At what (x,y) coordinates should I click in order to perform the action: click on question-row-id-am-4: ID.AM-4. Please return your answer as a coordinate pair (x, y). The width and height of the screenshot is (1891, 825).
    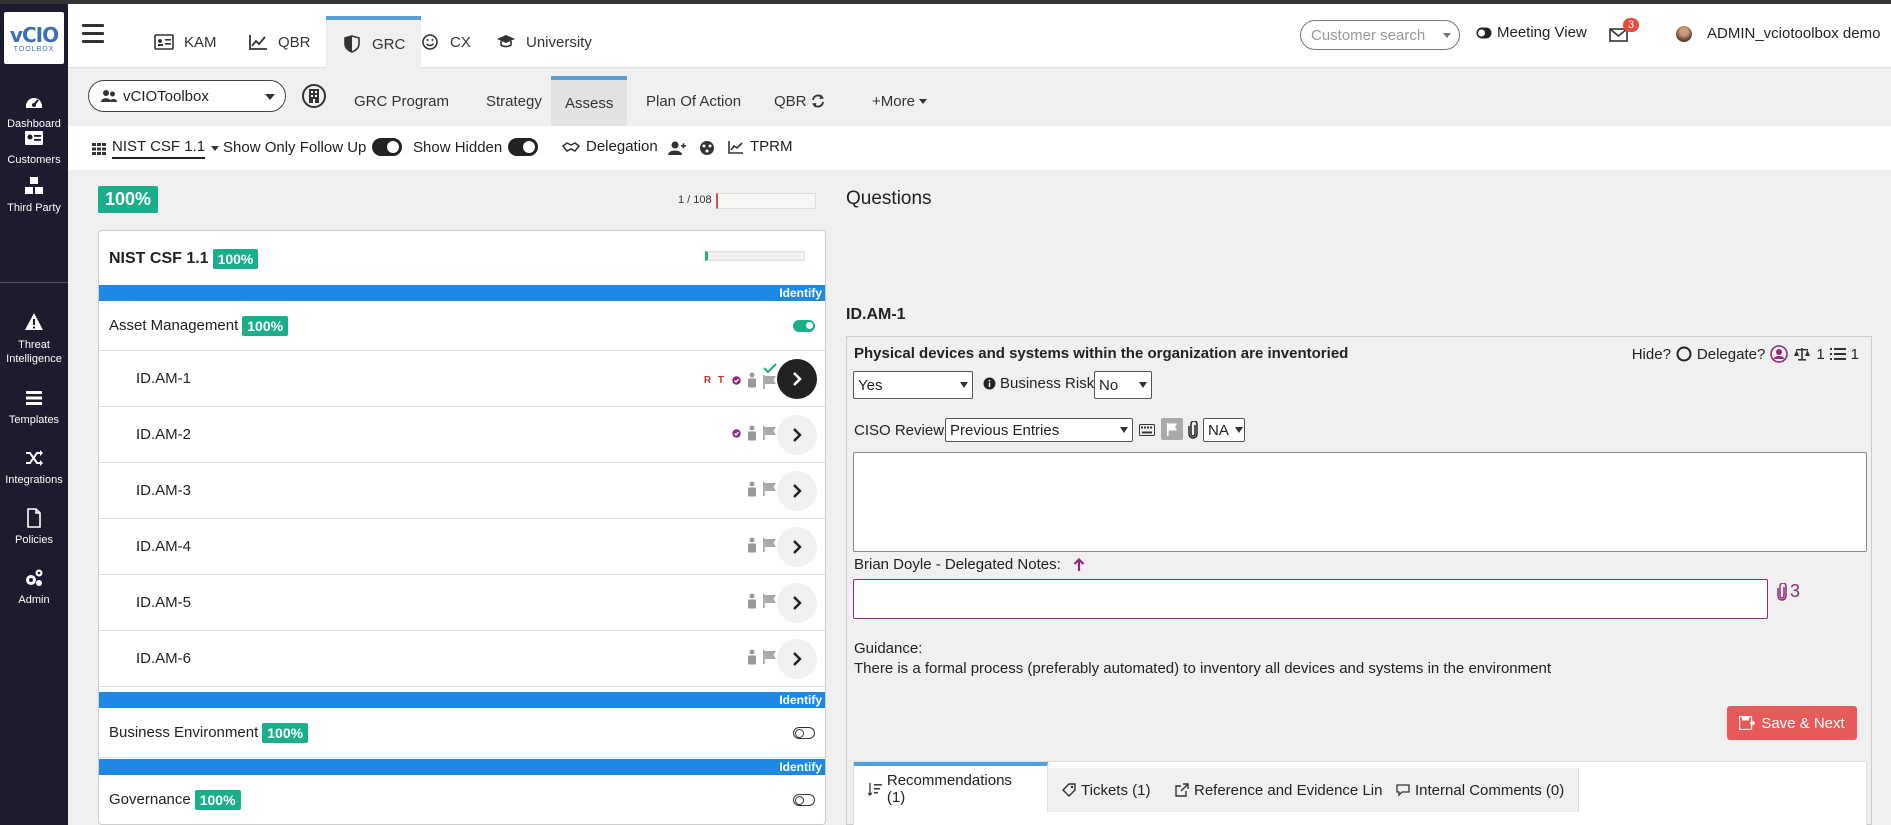
    Looking at the image, I should click on (462, 547).